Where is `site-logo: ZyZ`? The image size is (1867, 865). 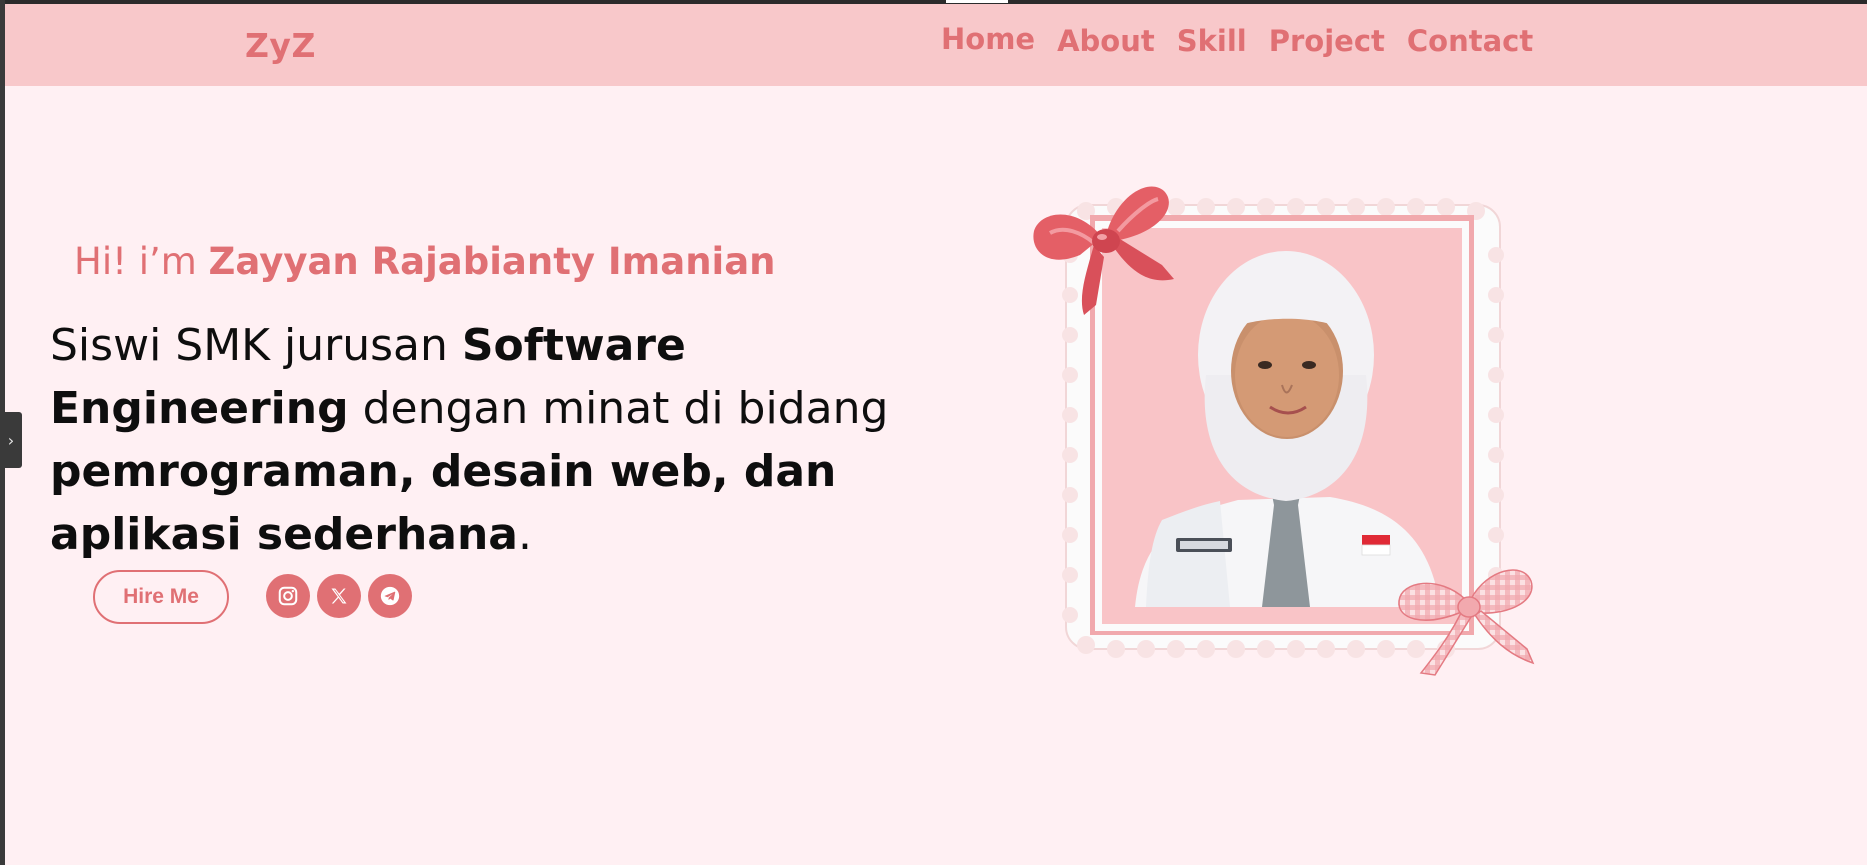 site-logo: ZyZ is located at coordinates (280, 45).